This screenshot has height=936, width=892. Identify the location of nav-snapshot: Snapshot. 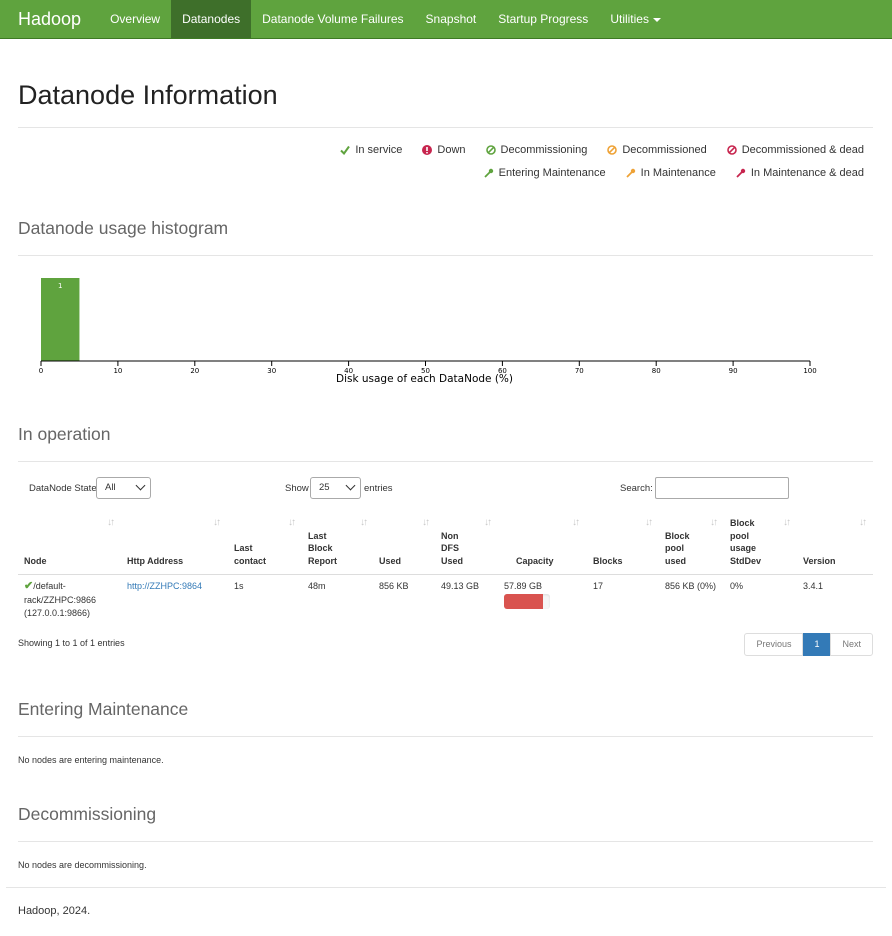
(451, 19).